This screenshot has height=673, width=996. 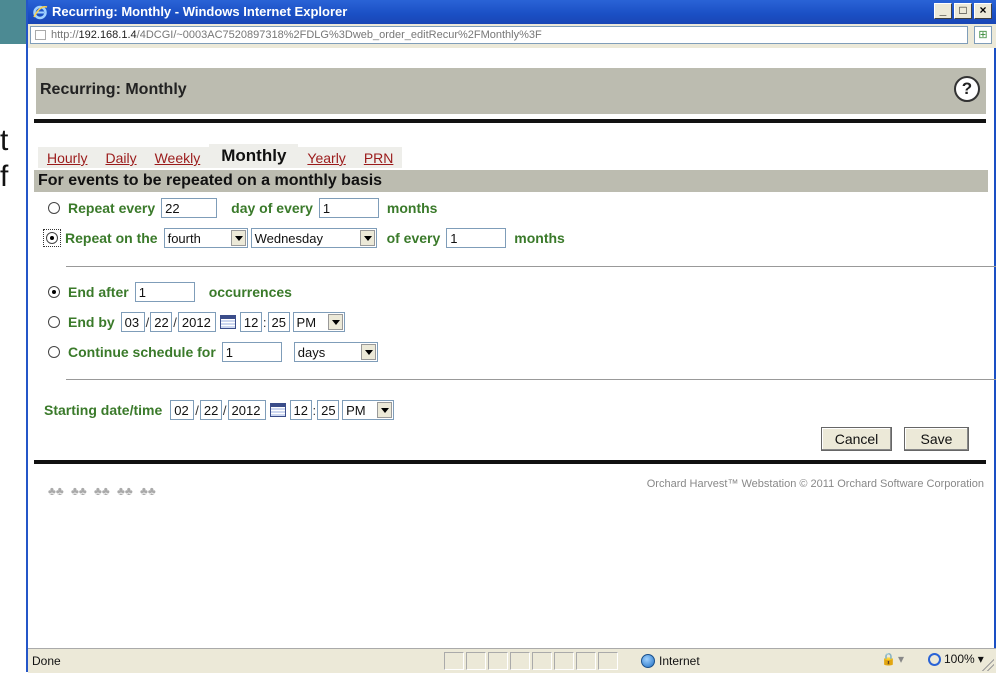 What do you see at coordinates (177, 157) in the screenshot?
I see `tab-weekly: Weekly` at bounding box center [177, 157].